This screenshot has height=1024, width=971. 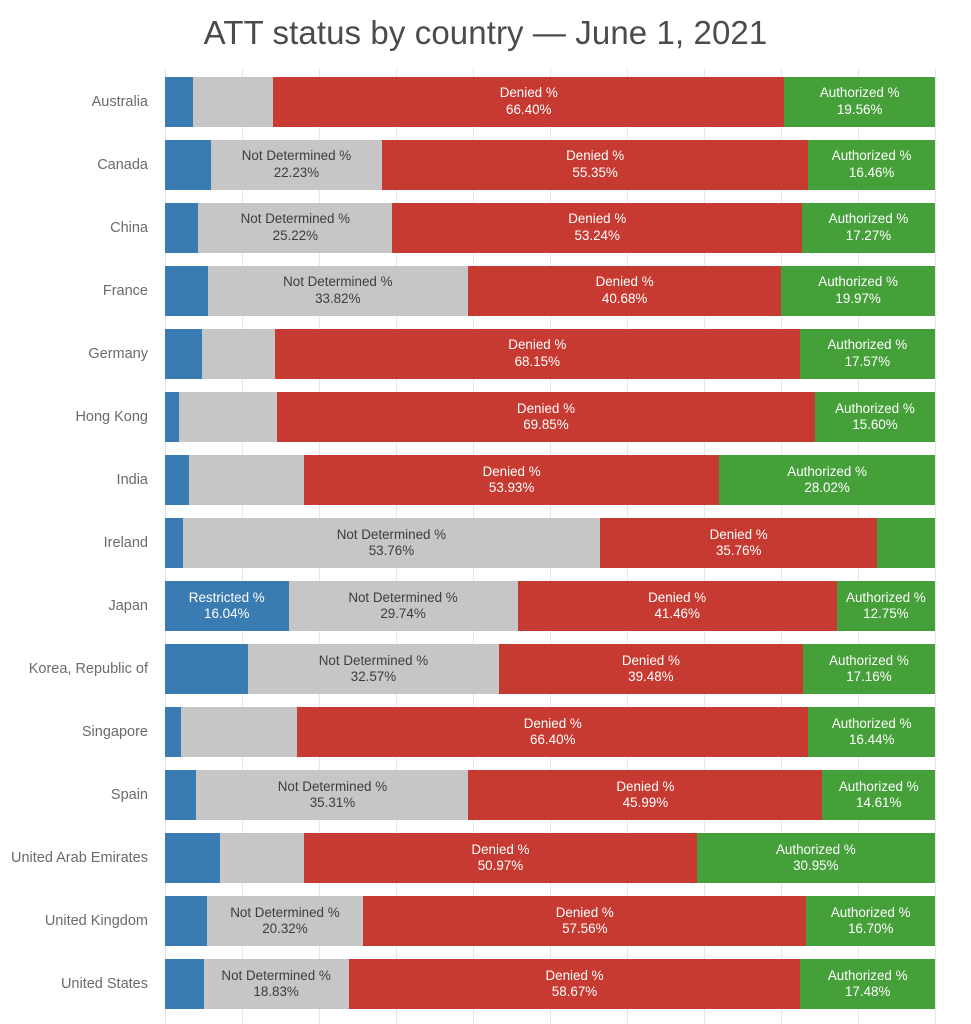 What do you see at coordinates (677, 614) in the screenshot?
I see `segment-value-label: 41.46%` at bounding box center [677, 614].